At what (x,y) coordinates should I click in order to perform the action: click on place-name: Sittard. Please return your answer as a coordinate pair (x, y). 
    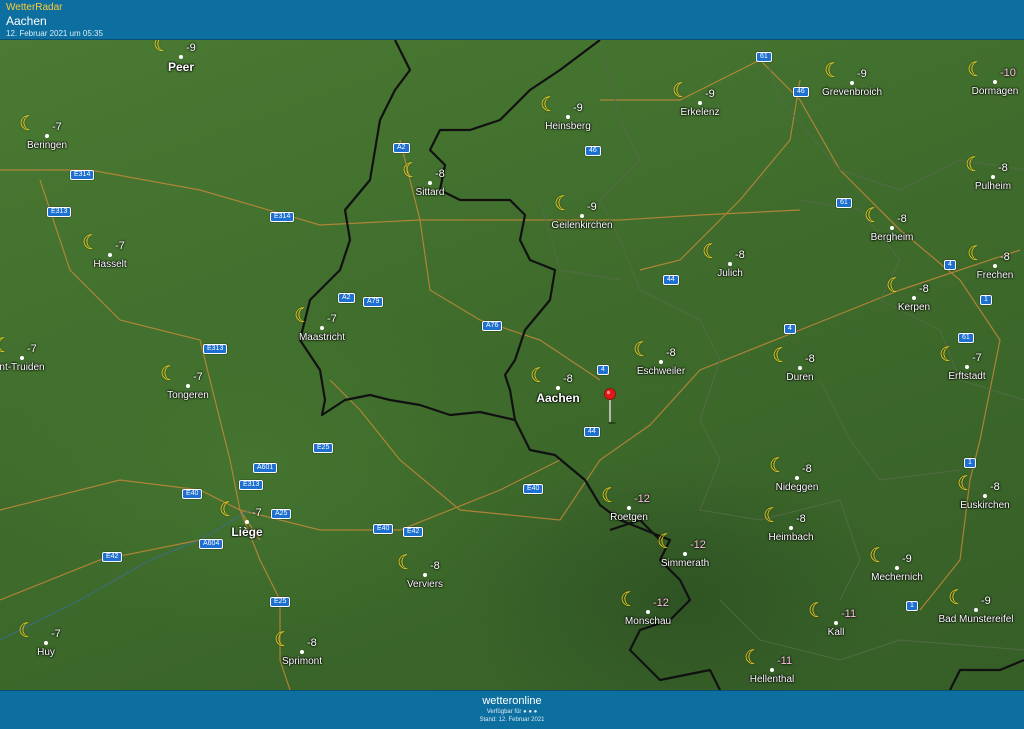
    Looking at the image, I should click on (430, 192).